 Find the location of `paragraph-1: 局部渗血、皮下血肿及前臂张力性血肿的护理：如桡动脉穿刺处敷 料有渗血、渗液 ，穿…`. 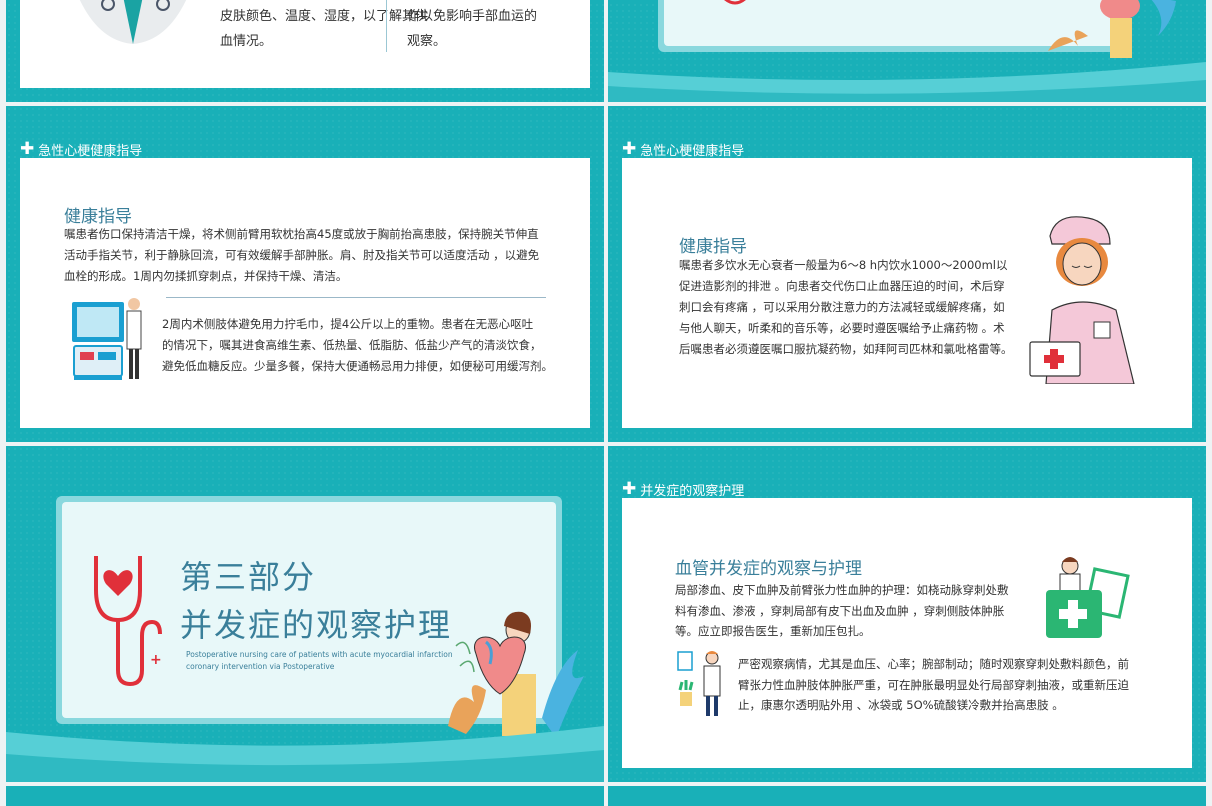

paragraph-1: 局部渗血、皮下血肿及前臂张力性血肿的护理：如桡动脉穿刺处敷 料有渗血、渗液 ，穿… is located at coordinates (842, 611).